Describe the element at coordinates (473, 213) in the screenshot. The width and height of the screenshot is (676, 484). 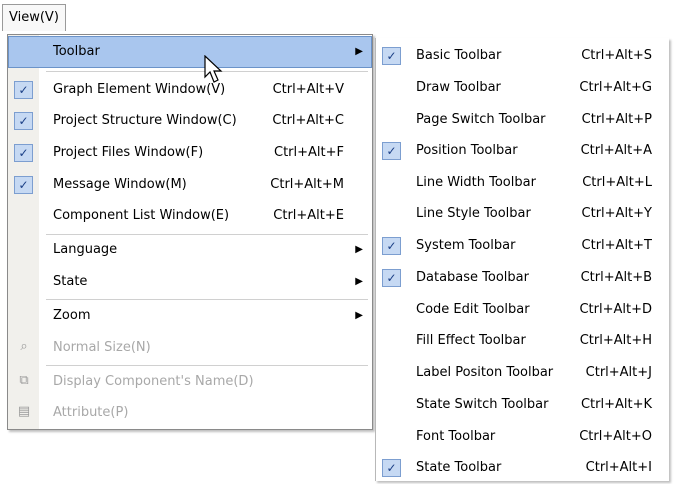
I see `submenu-item-label: Line Style Toolbar` at that location.